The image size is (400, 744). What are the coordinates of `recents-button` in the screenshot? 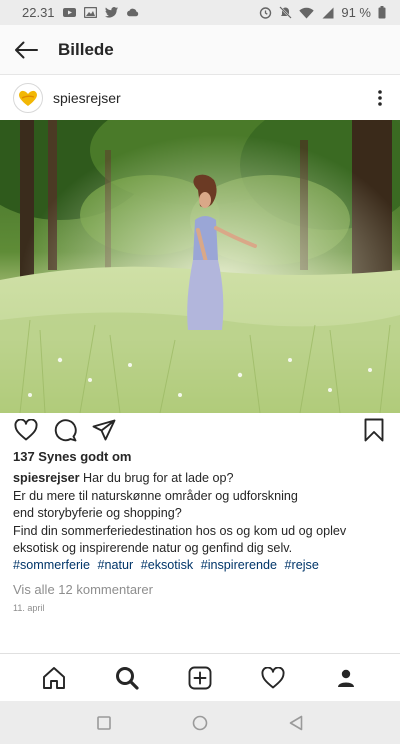 It's located at (104, 723).